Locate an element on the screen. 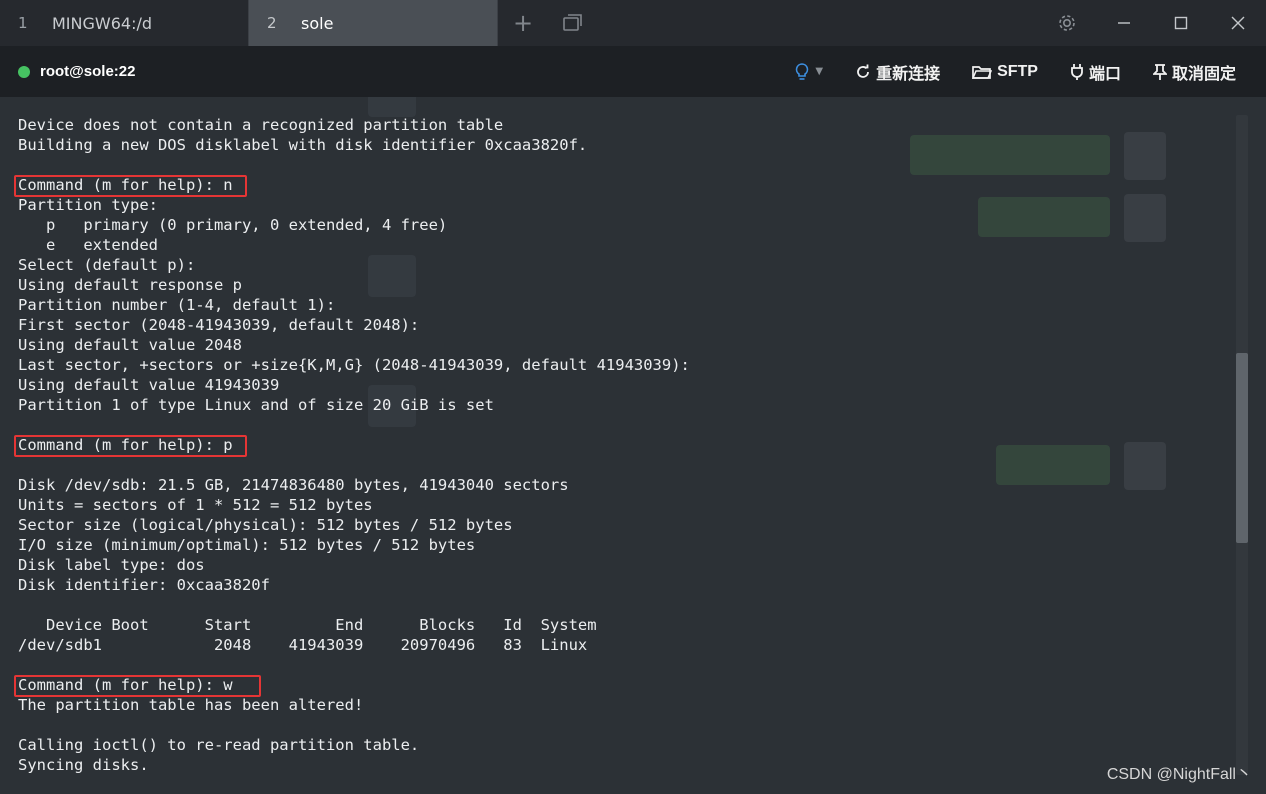  tab-bar: 1 MINGW64:/d 2 sole + is located at coordinates (633, 23).